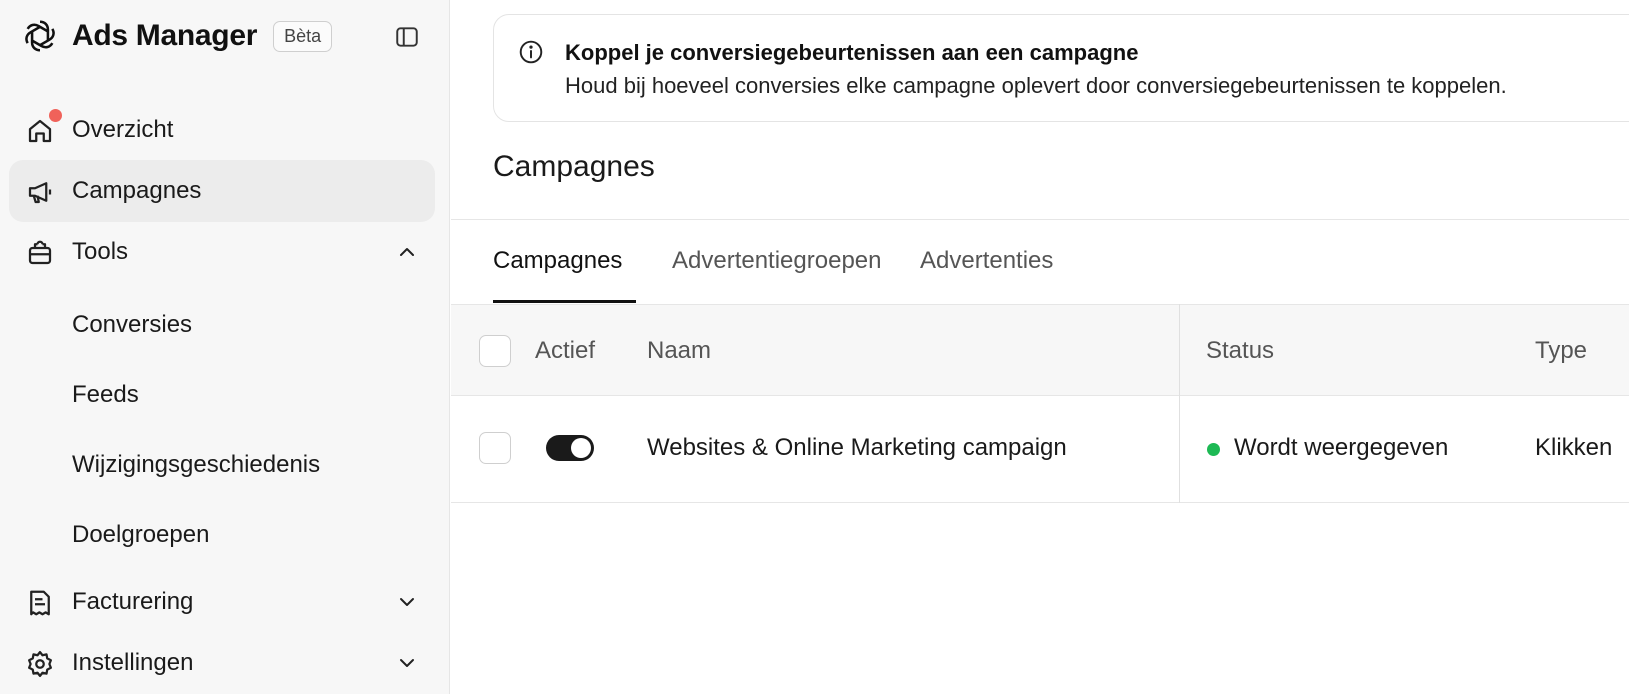 The width and height of the screenshot is (1629, 694). I want to click on beta-badge: Bèta, so click(303, 36).